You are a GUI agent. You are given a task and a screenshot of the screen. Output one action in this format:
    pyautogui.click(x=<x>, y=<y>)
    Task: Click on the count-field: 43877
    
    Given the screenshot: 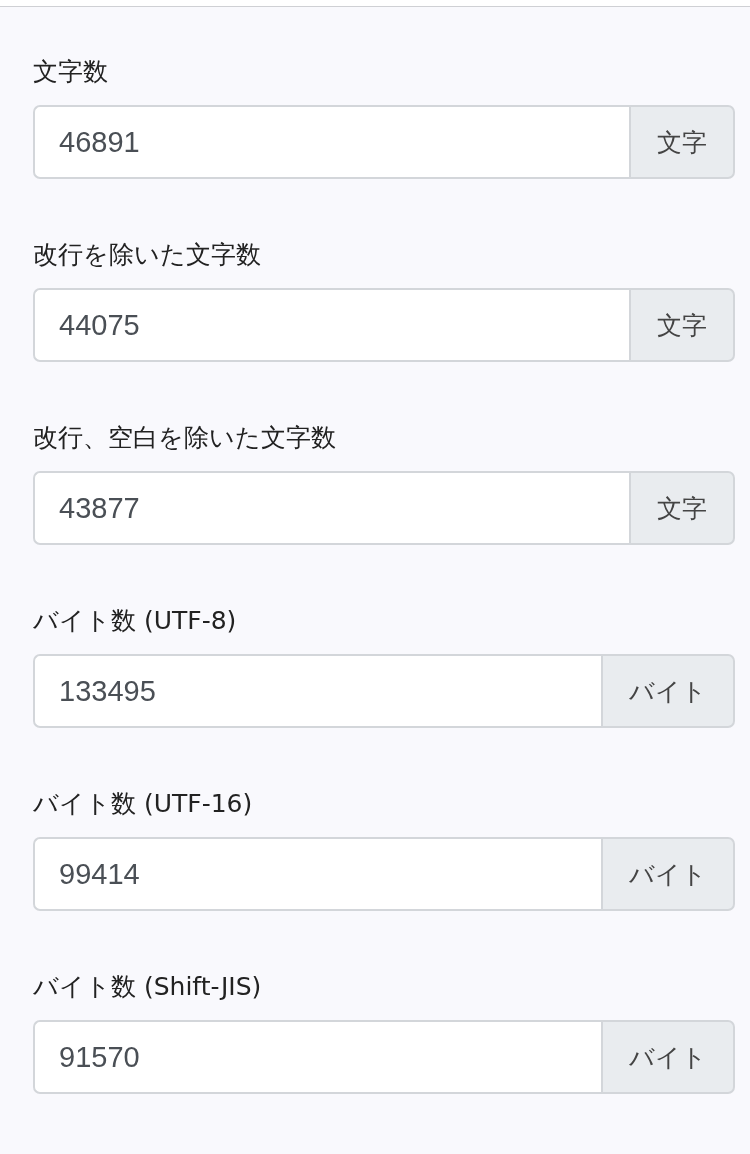 What is the action you would take?
    pyautogui.click(x=331, y=508)
    